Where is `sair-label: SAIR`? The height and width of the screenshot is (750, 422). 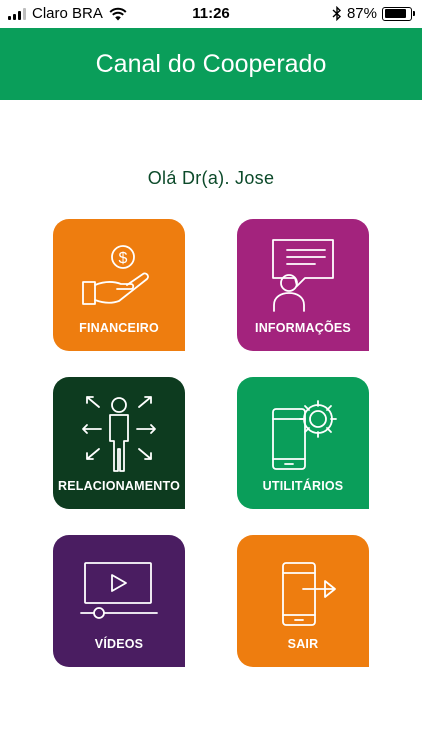
sair-label: SAIR is located at coordinates (303, 644).